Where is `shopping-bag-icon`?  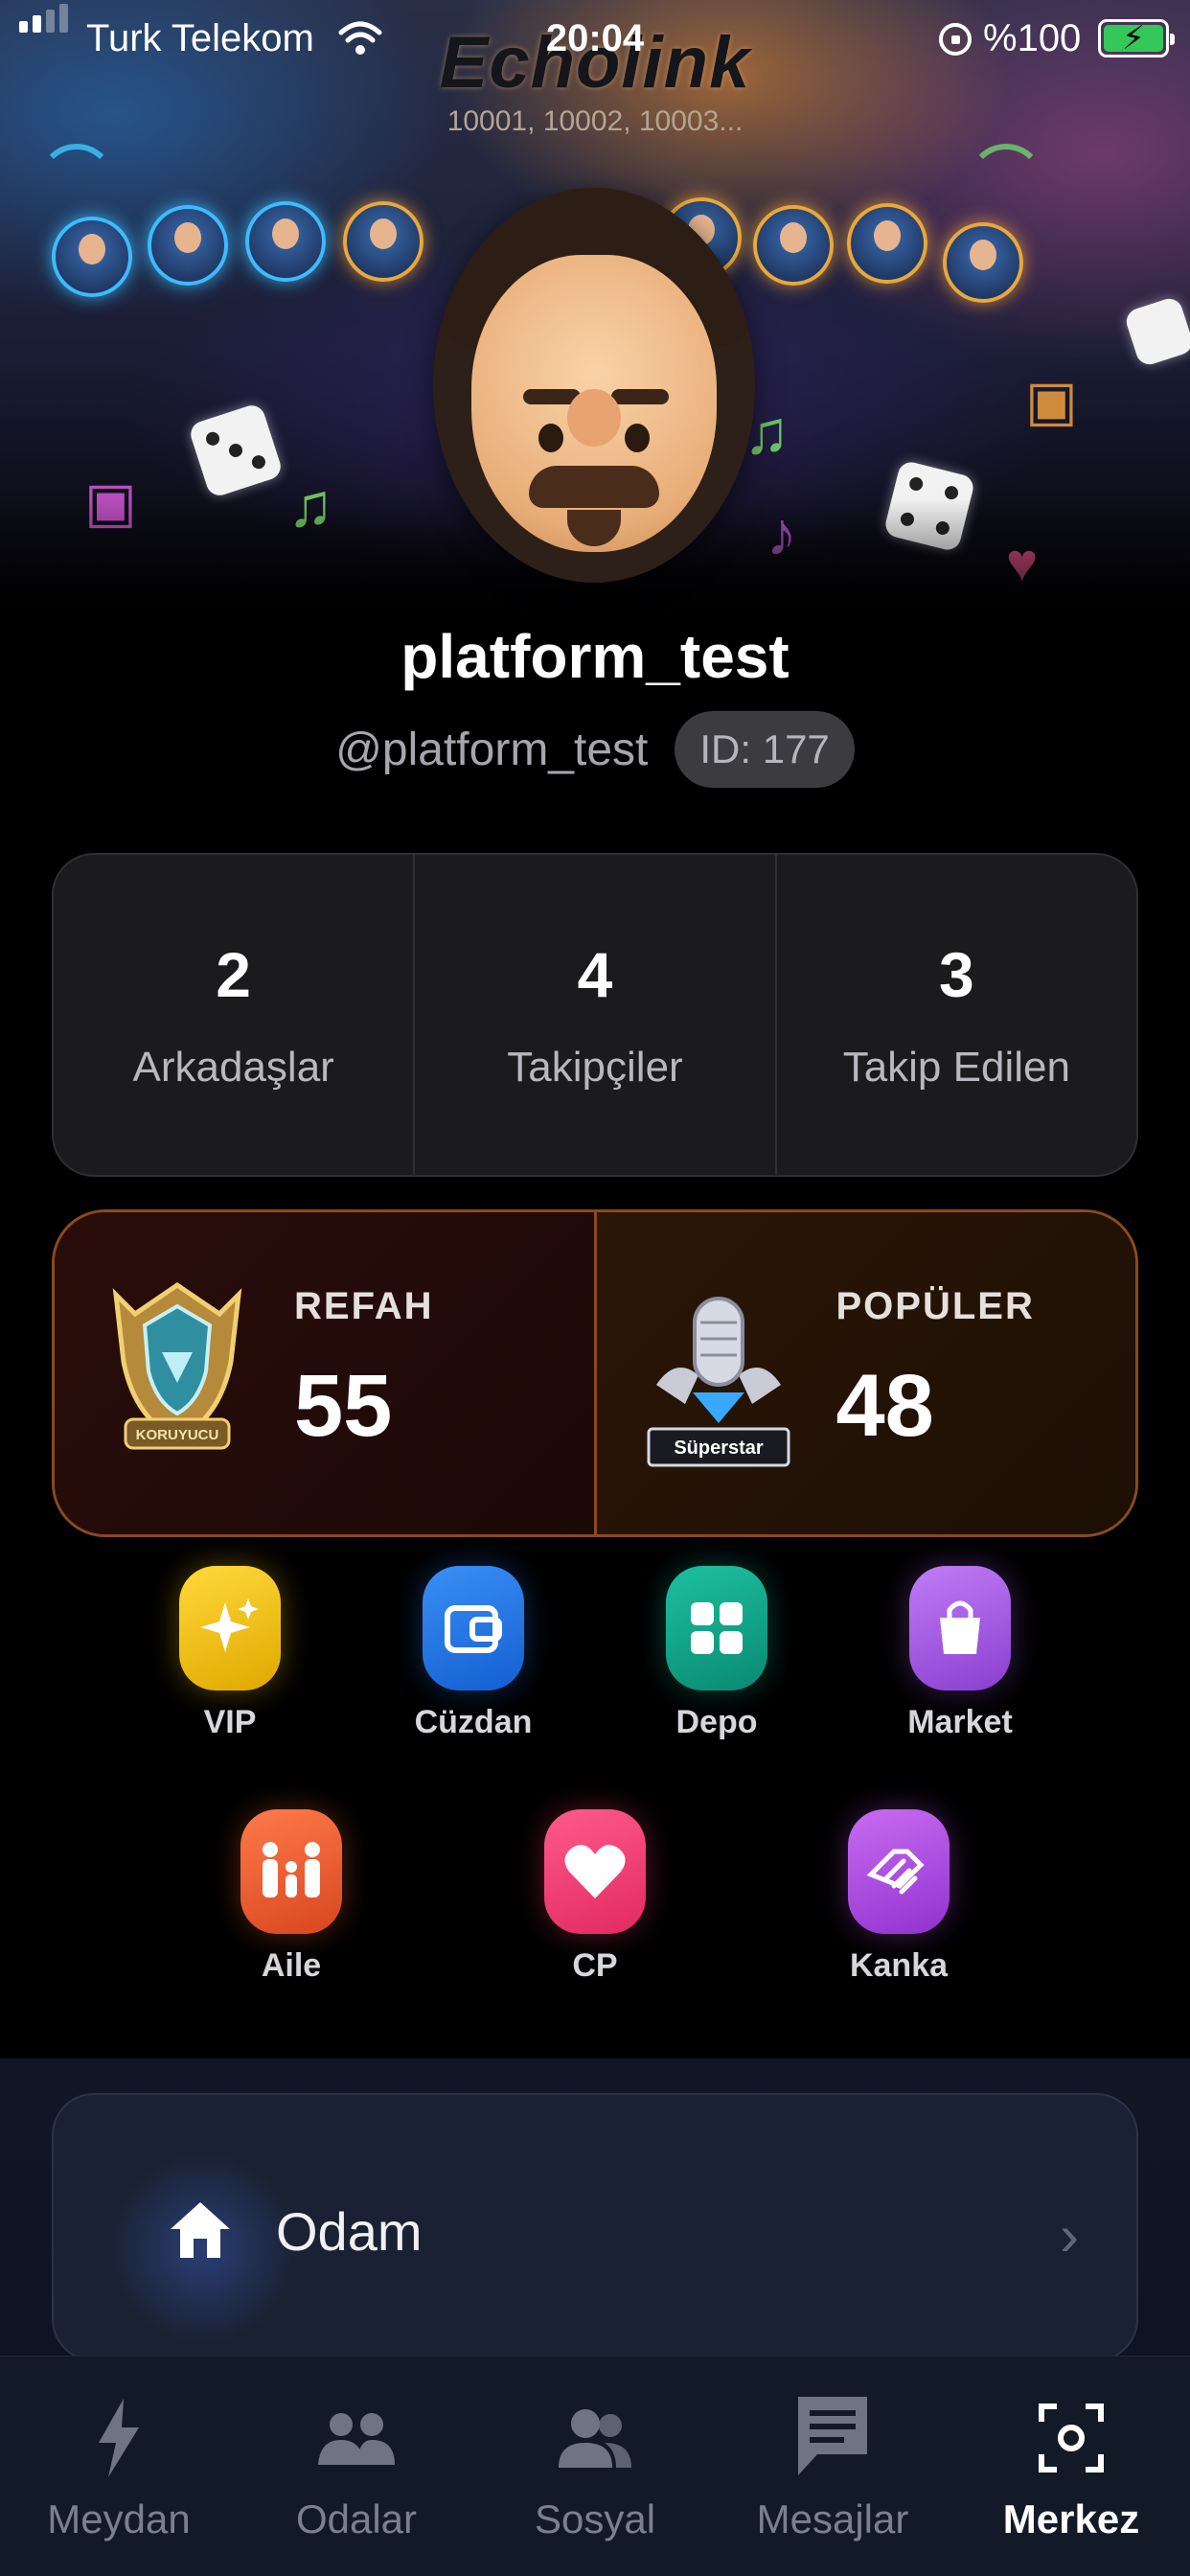 shopping-bag-icon is located at coordinates (960, 1628).